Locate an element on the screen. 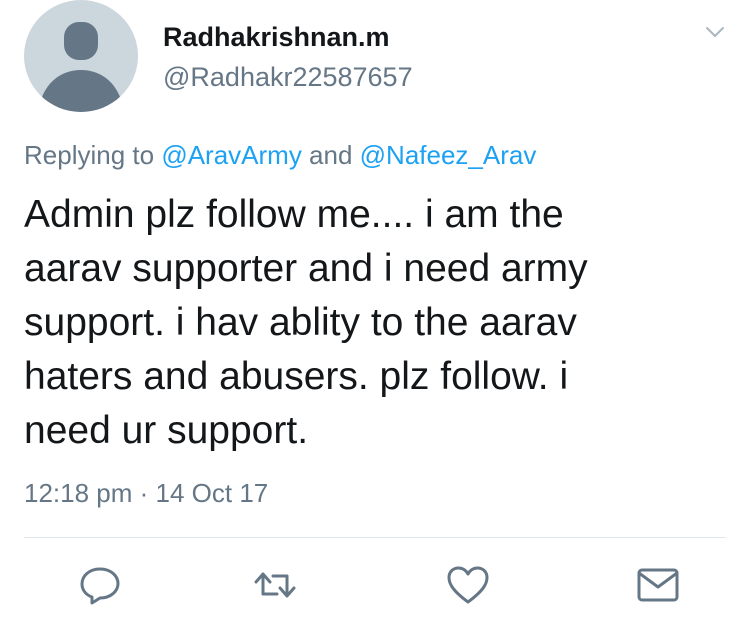 This screenshot has height=642, width=750. avatar is located at coordinates (81, 56).